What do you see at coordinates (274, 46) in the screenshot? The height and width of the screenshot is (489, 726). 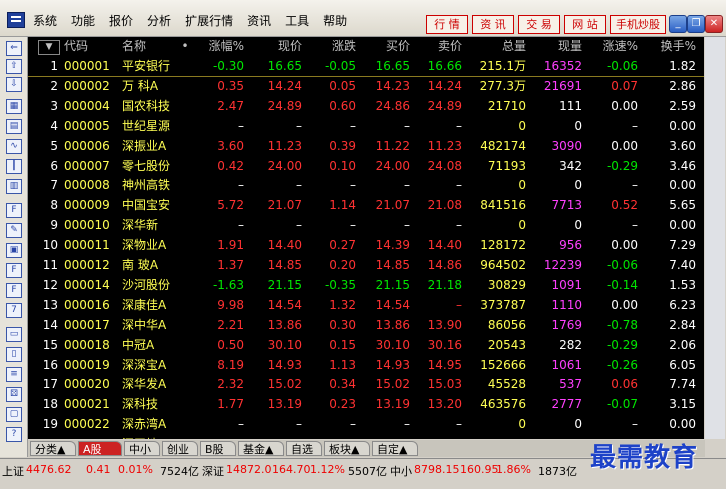 I see `column-header-5: 现价` at bounding box center [274, 46].